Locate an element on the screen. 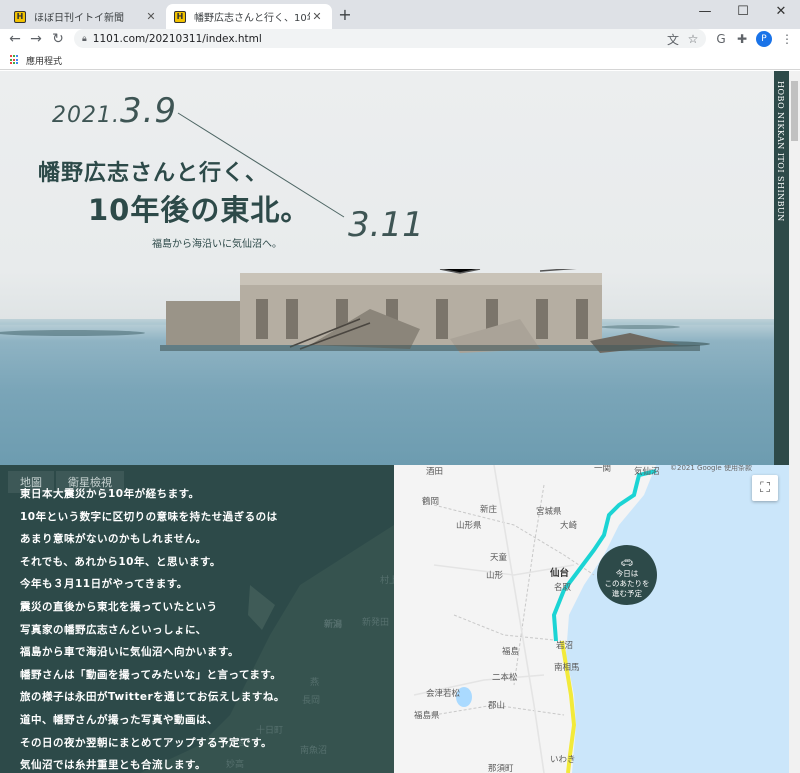 Image resolution: width=800 pixels, height=773 pixels. map-place-label: 会津若松 is located at coordinates (443, 694).